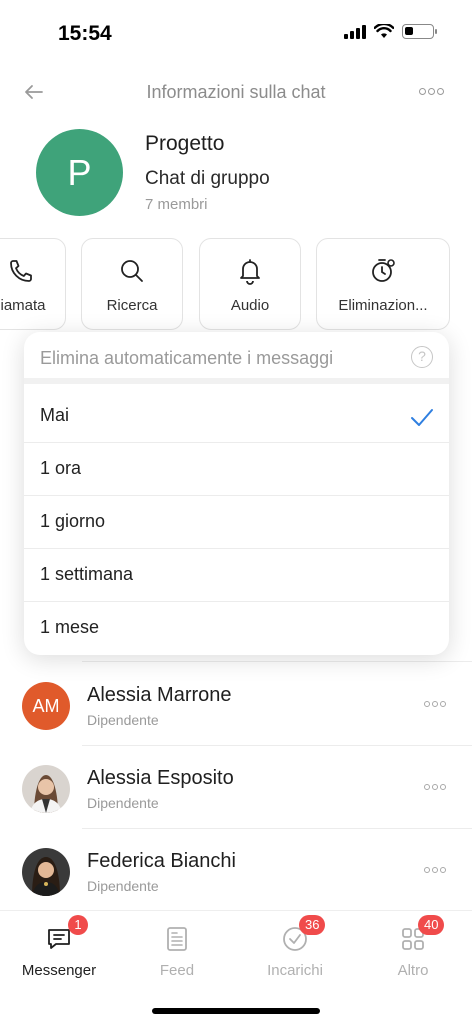  I want to click on wifi-icon, so click(384, 31).